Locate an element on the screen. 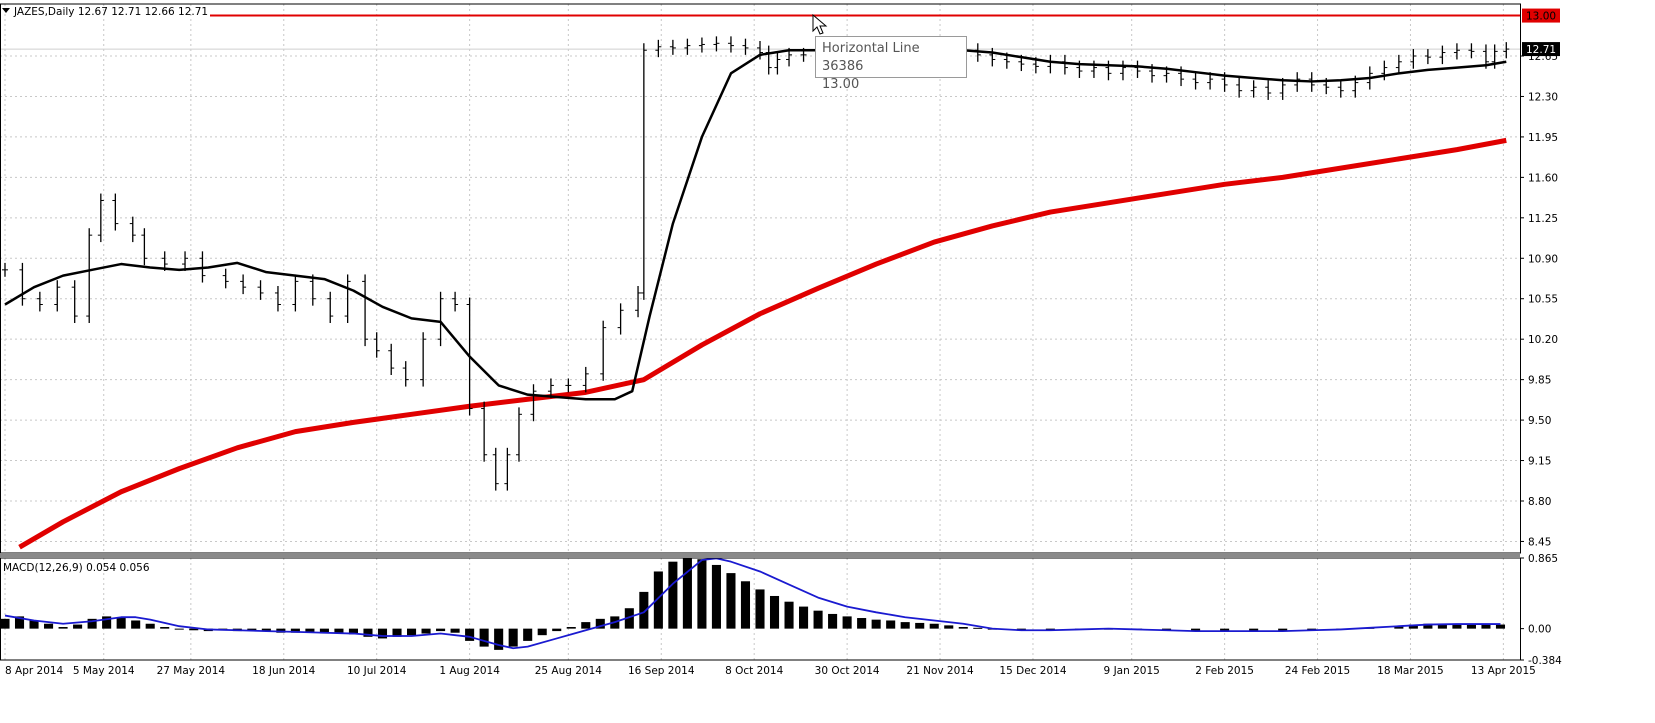 The image size is (1655, 723). y-tick-label: 12.30 is located at coordinates (1543, 97).